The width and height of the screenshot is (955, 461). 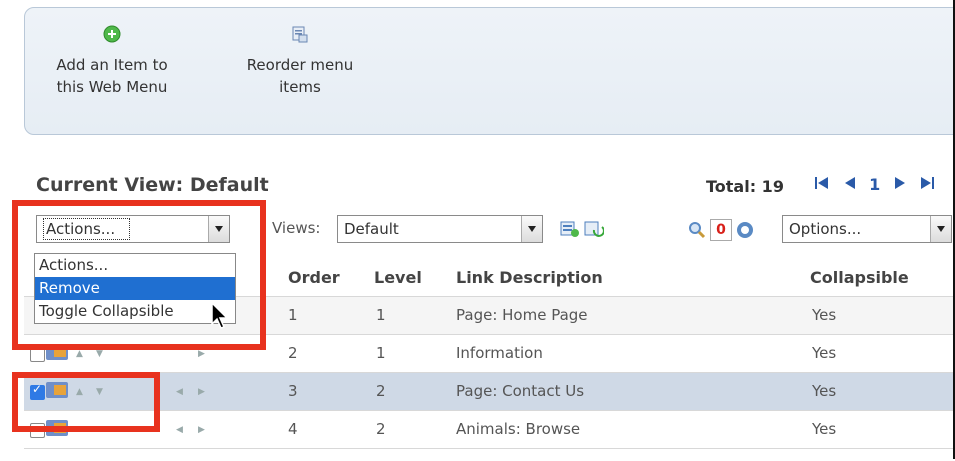 I want to click on views-select: Default, so click(x=440, y=229).